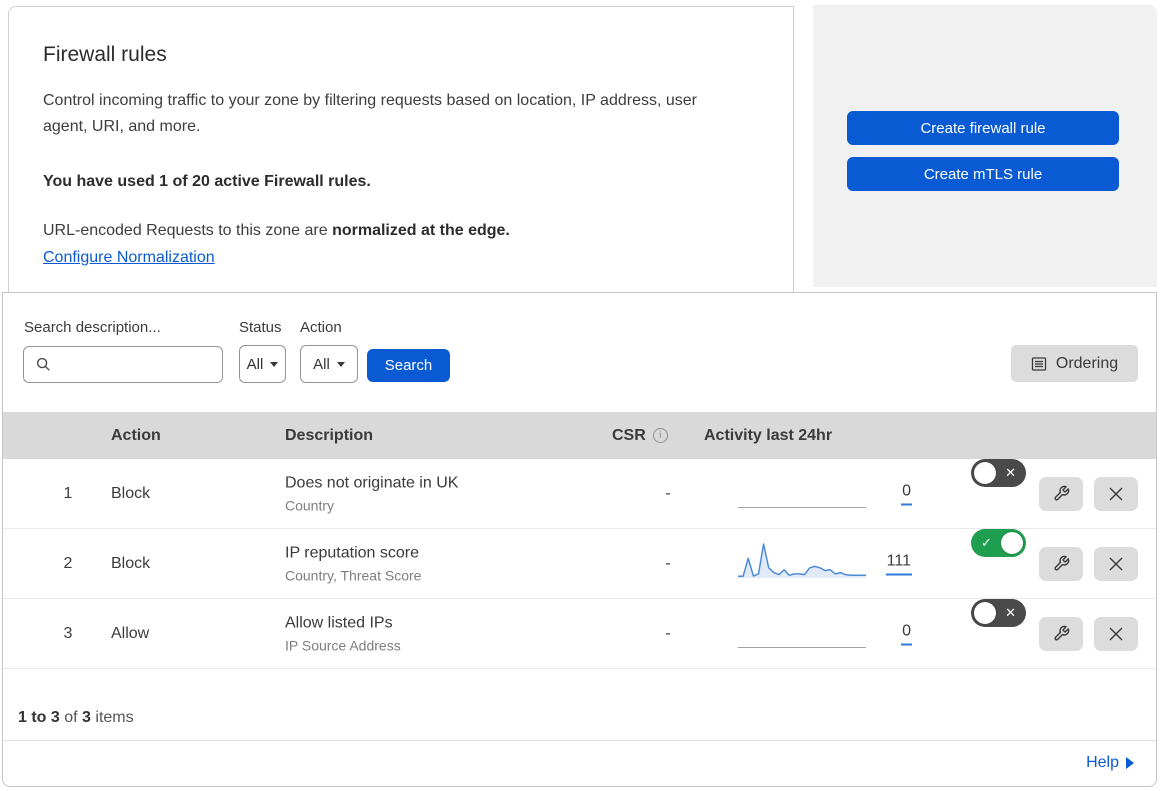 The width and height of the screenshot is (1161, 791). What do you see at coordinates (86, 717) in the screenshot?
I see `pagination-total: 3` at bounding box center [86, 717].